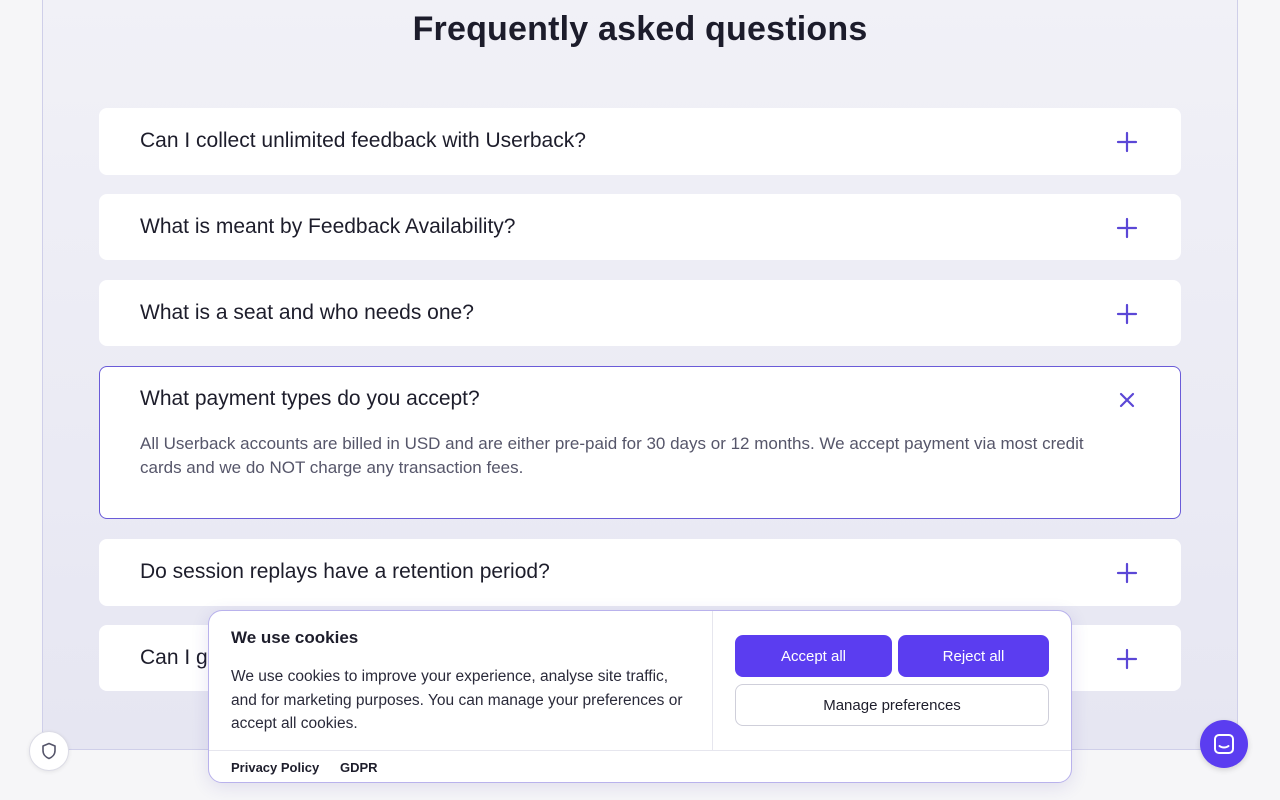 The height and width of the screenshot is (800, 1280). I want to click on chat-launcher-button, so click(1224, 744).